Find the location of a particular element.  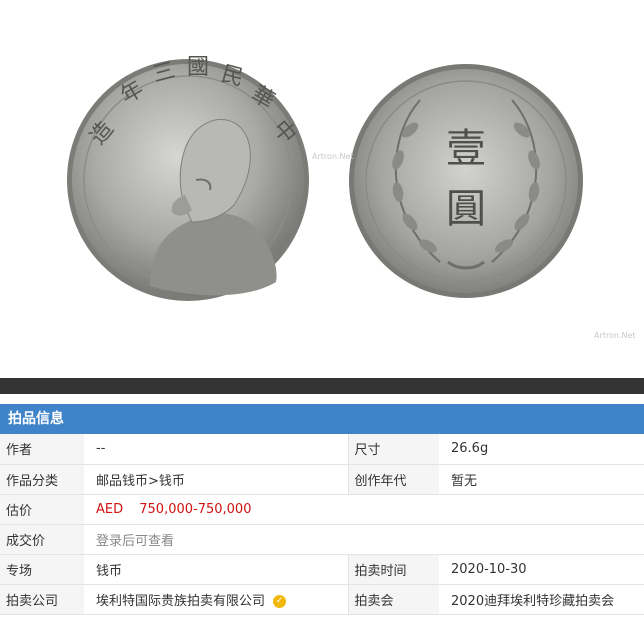

label-auction-house: 拍卖公司 is located at coordinates (42, 599).